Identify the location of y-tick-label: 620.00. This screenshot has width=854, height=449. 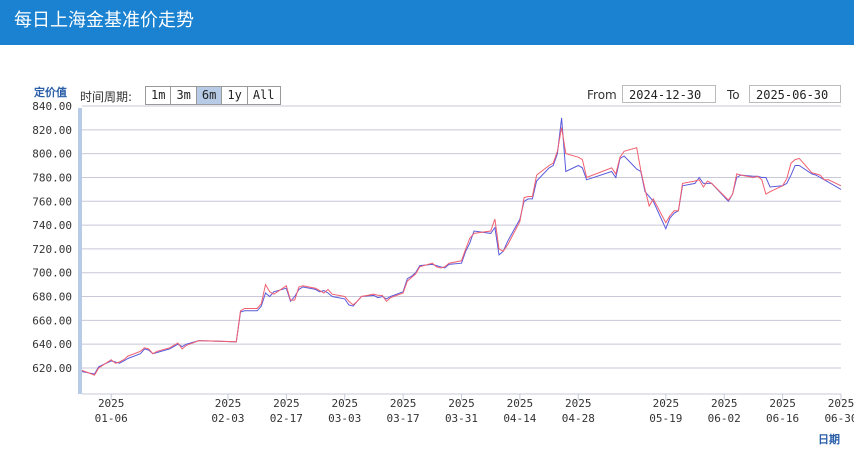
(52, 368).